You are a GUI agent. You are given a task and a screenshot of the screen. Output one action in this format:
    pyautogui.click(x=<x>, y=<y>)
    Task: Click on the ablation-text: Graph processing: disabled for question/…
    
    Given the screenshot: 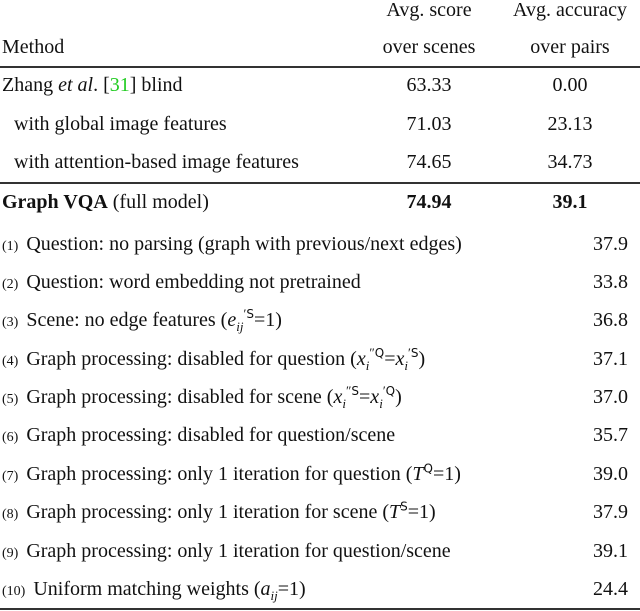 What is the action you would take?
    pyautogui.click(x=211, y=435)
    